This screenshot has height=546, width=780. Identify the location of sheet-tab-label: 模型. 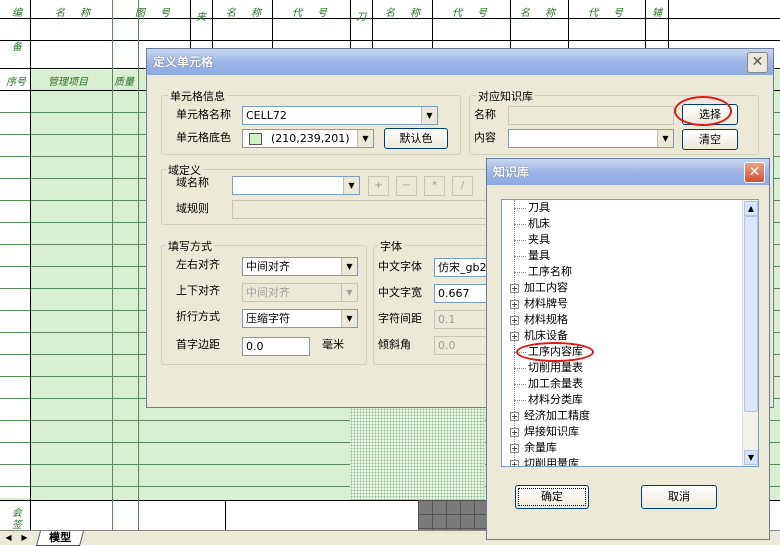
(60, 537).